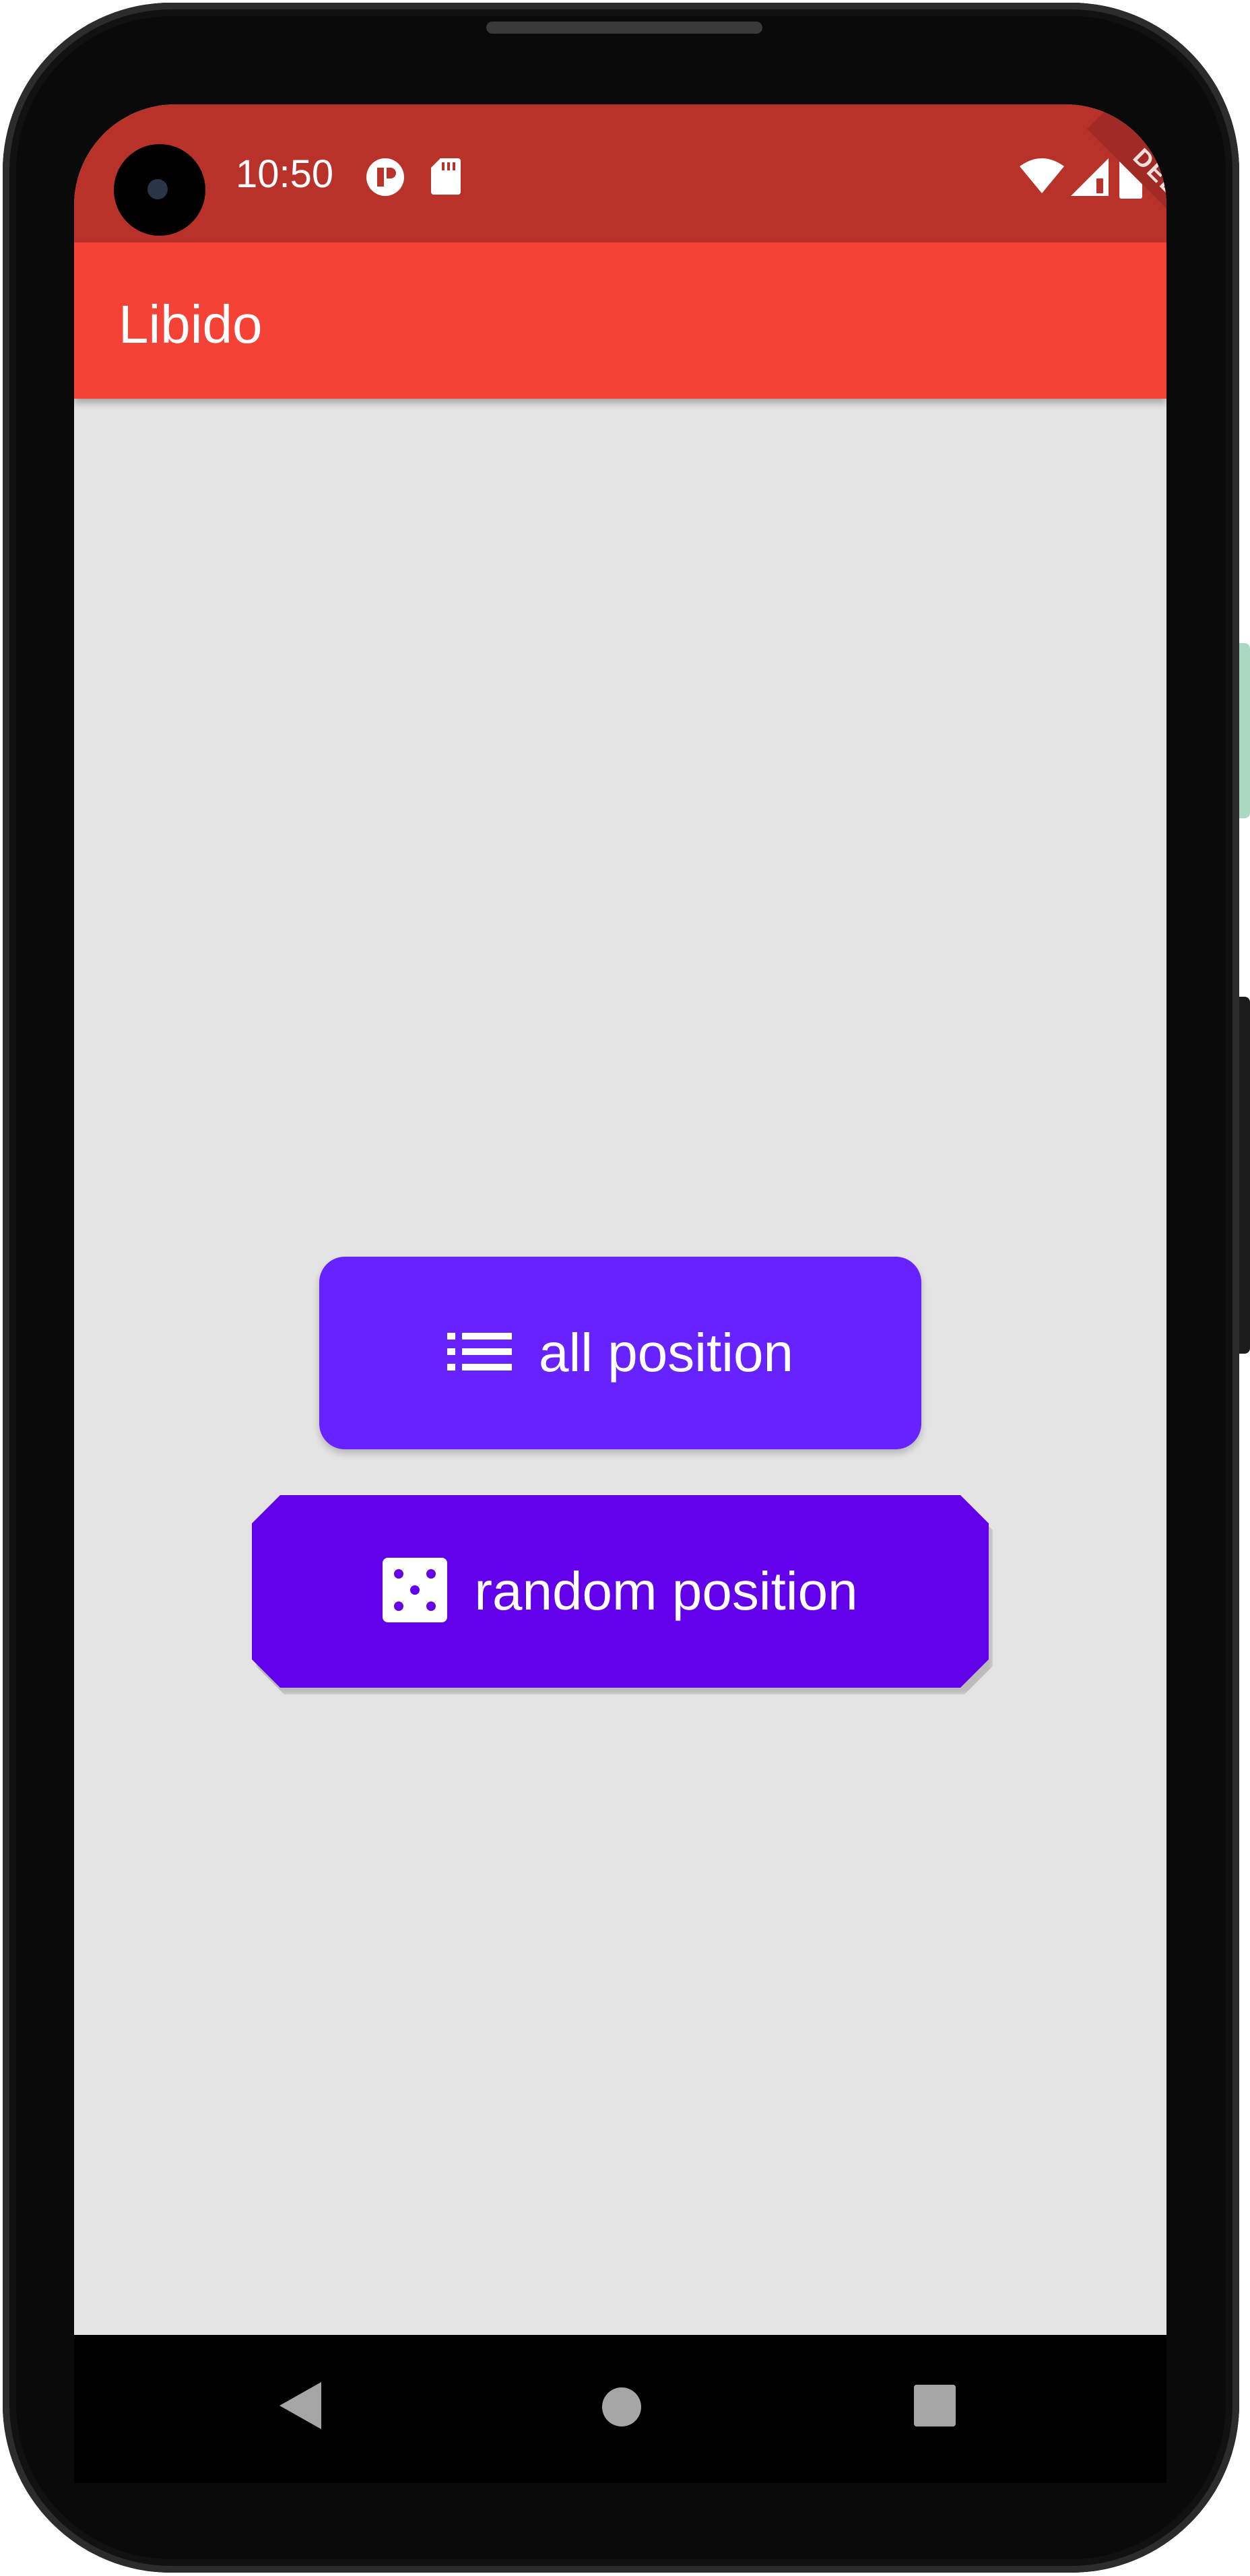 The image size is (1250, 2576). I want to click on random-position-label: random position, so click(666, 1591).